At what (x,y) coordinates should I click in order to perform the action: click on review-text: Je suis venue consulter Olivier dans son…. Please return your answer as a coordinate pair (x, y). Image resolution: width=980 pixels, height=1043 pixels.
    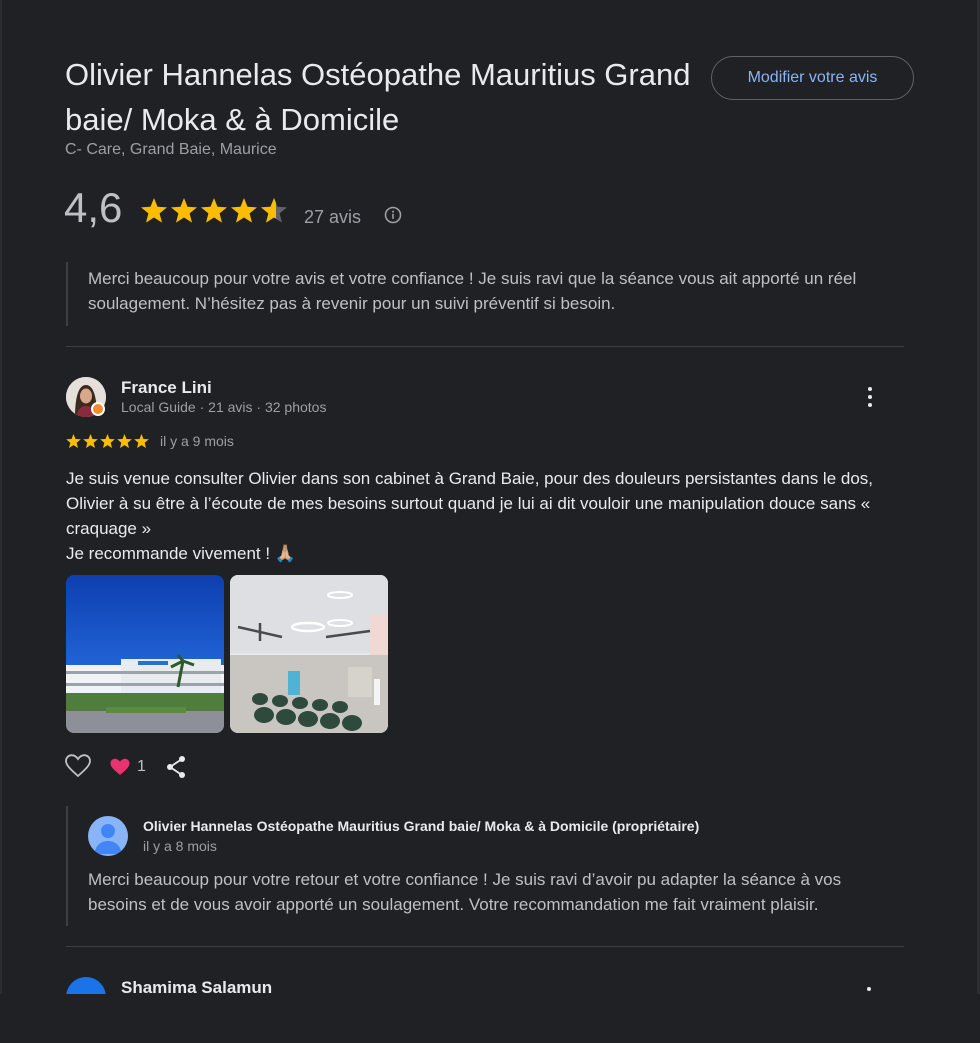
    Looking at the image, I should click on (470, 516).